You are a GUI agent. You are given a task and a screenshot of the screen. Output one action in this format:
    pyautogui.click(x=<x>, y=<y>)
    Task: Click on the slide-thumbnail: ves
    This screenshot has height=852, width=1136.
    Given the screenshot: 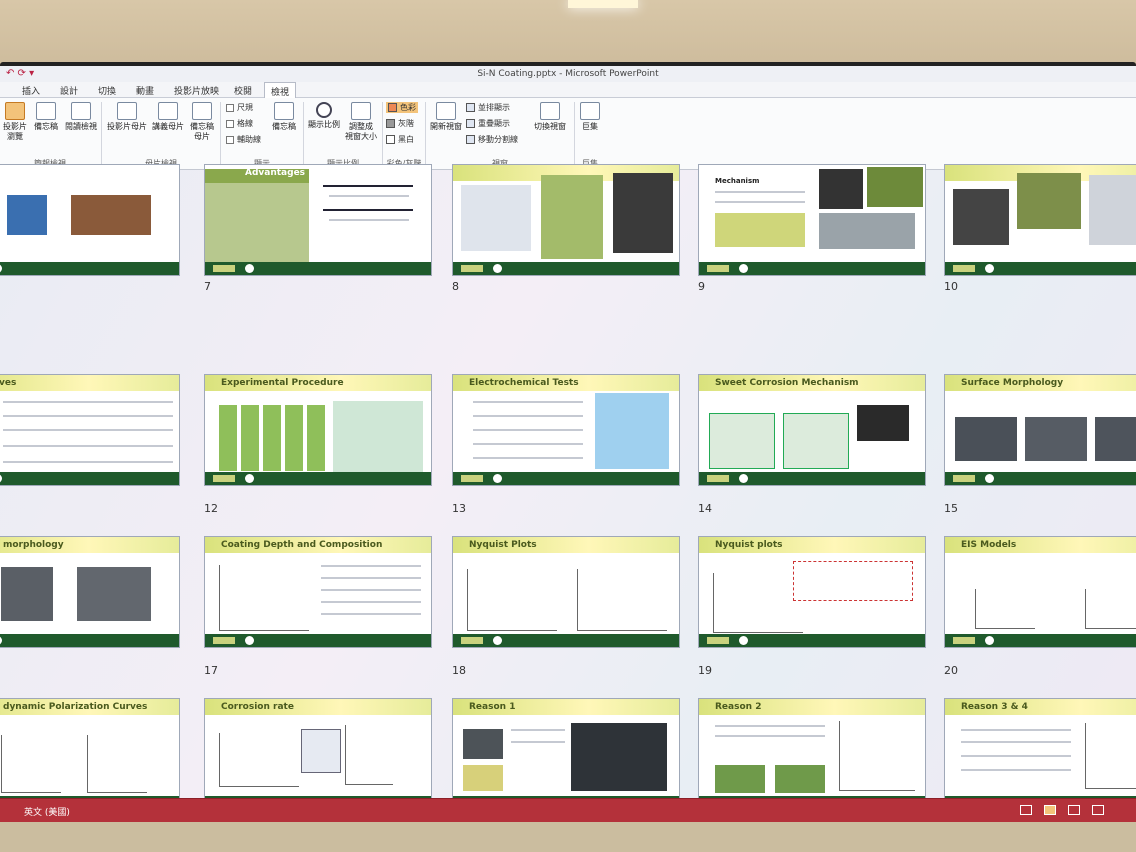 What is the action you would take?
    pyautogui.click(x=90, y=430)
    